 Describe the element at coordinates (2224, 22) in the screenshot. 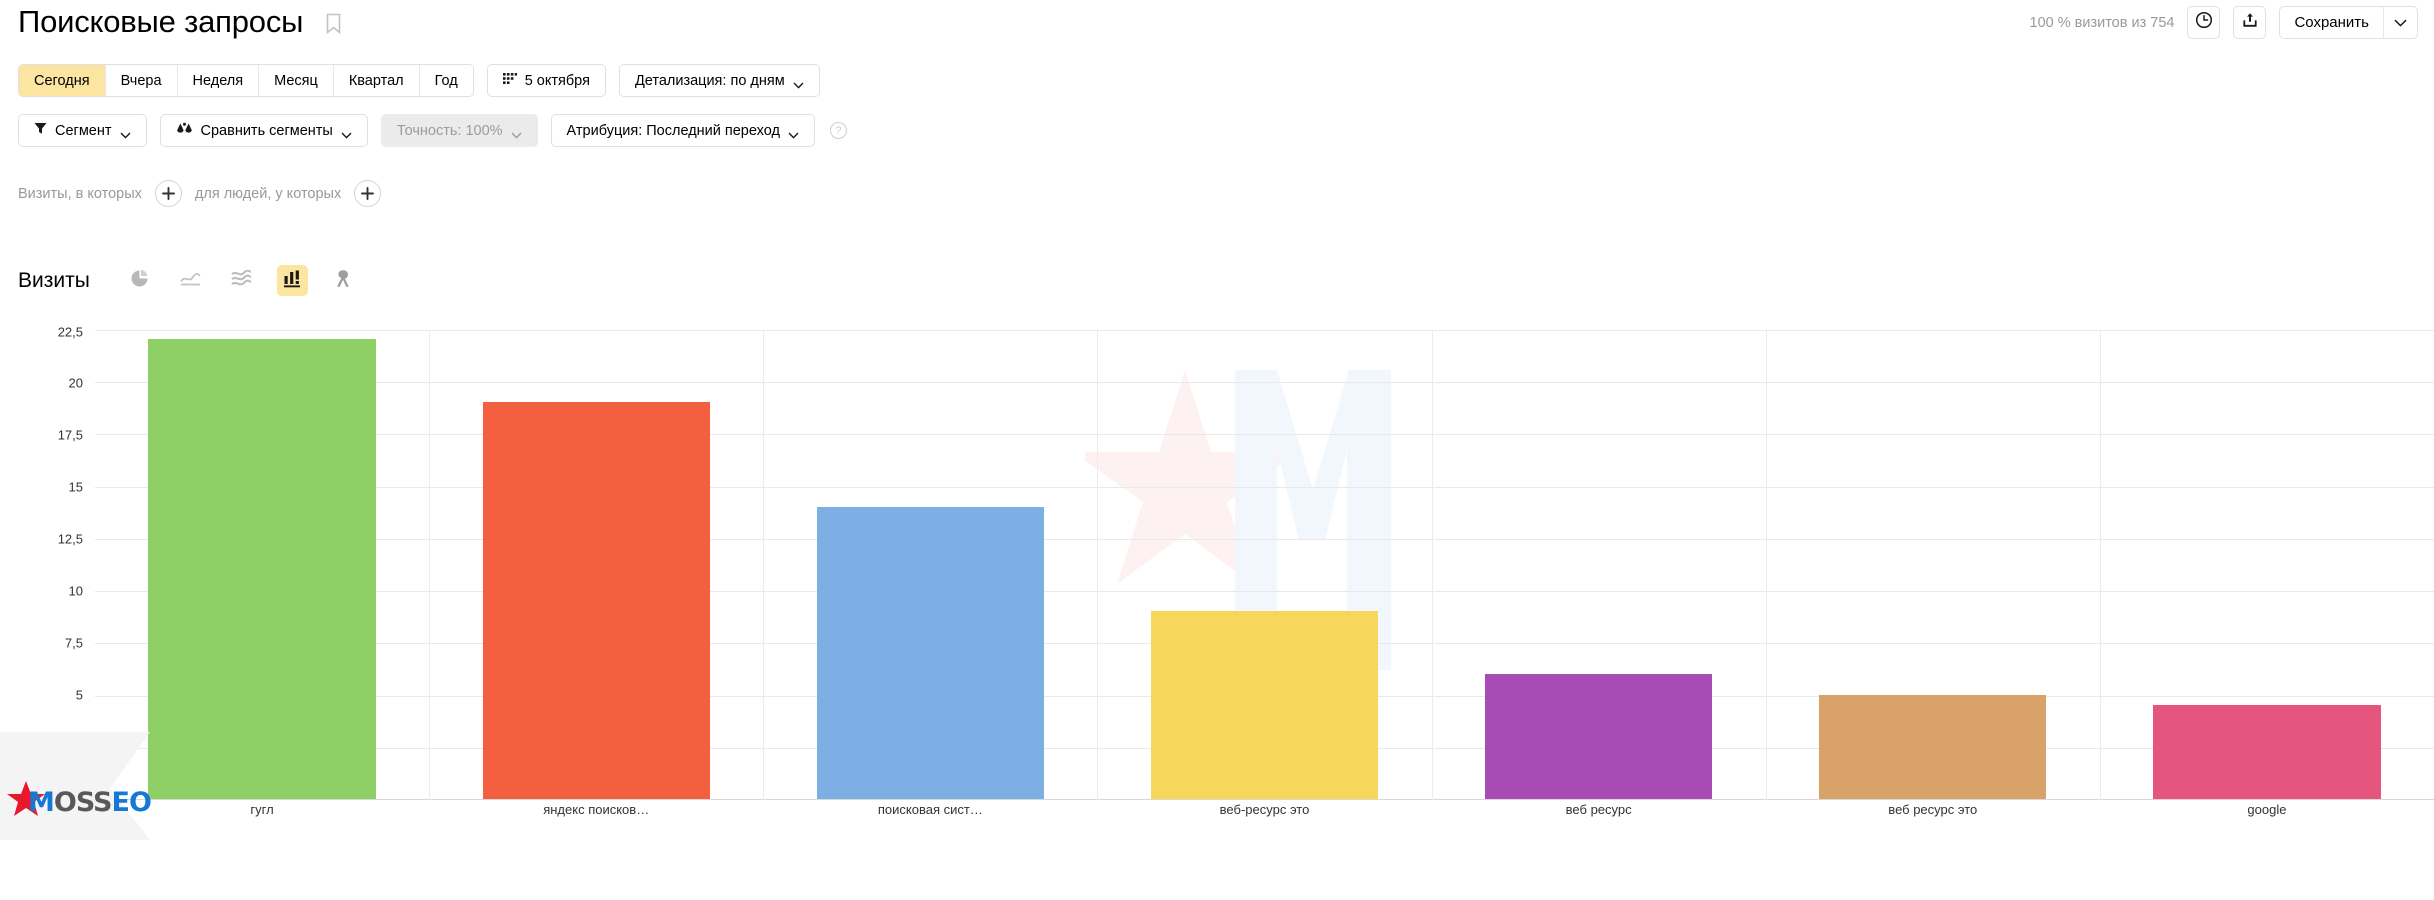

I see `header-actions: 100 % визитов из 754 Сохранить` at that location.